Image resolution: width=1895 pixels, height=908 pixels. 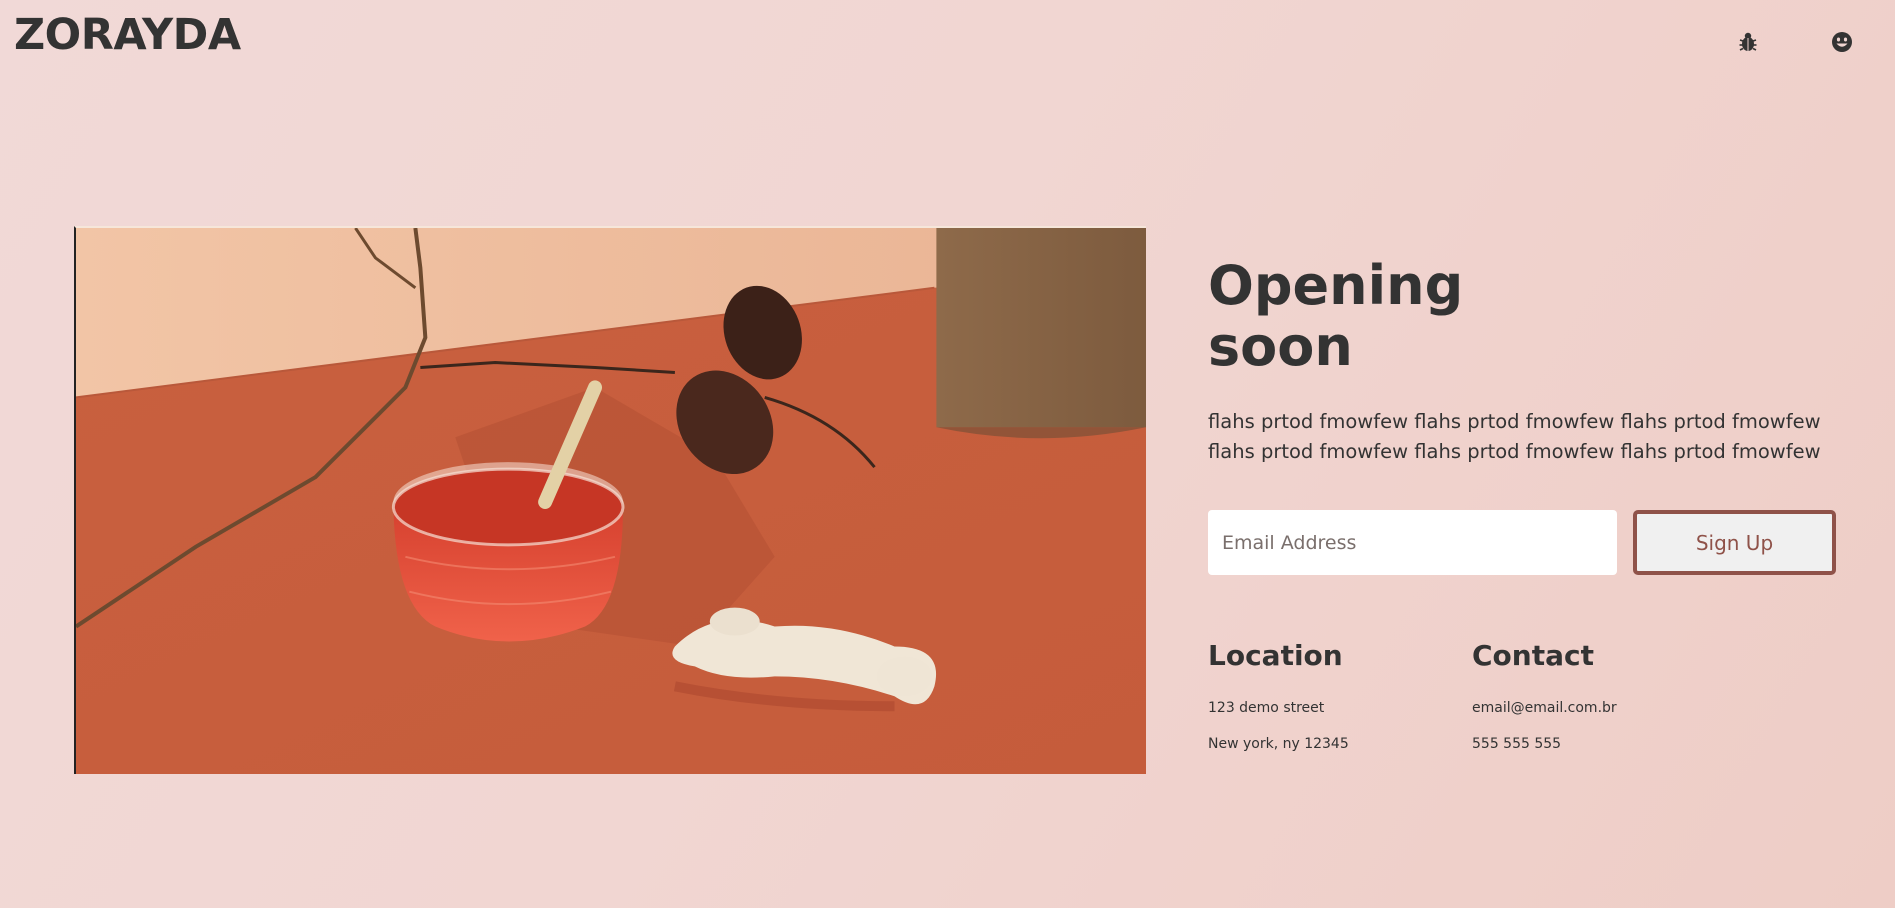 I want to click on email-field, so click(x=1412, y=542).